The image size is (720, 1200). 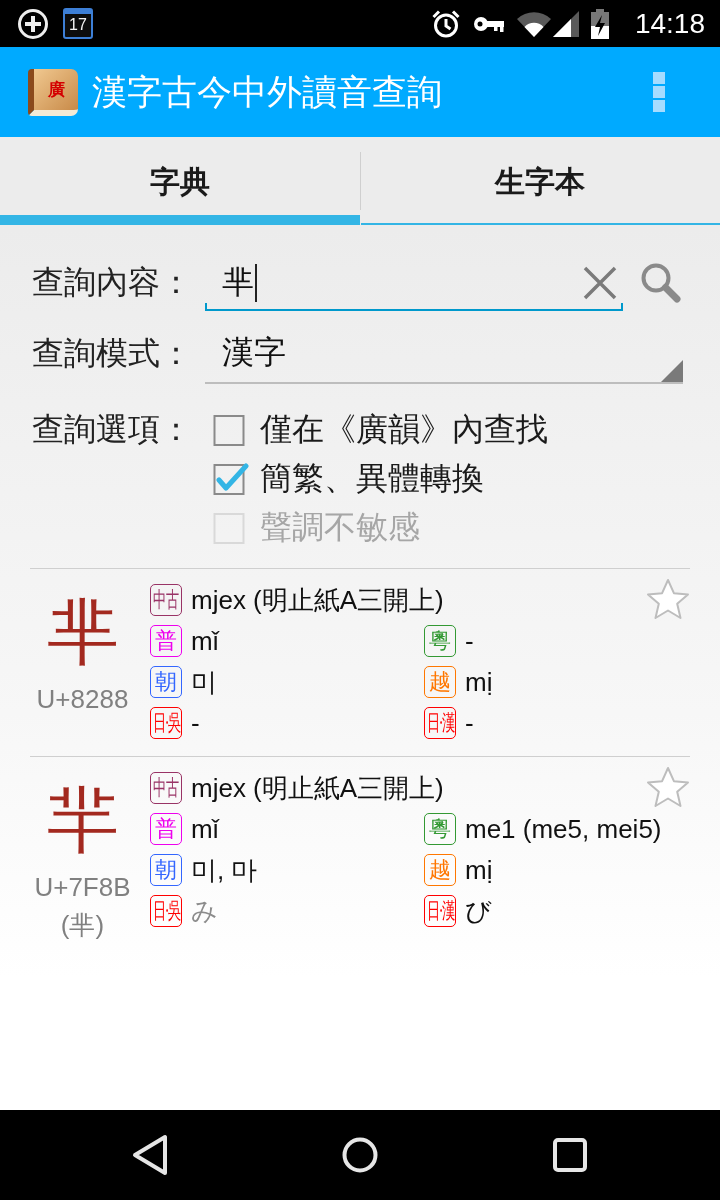 What do you see at coordinates (180, 176) in the screenshot?
I see `tab: 字典` at bounding box center [180, 176].